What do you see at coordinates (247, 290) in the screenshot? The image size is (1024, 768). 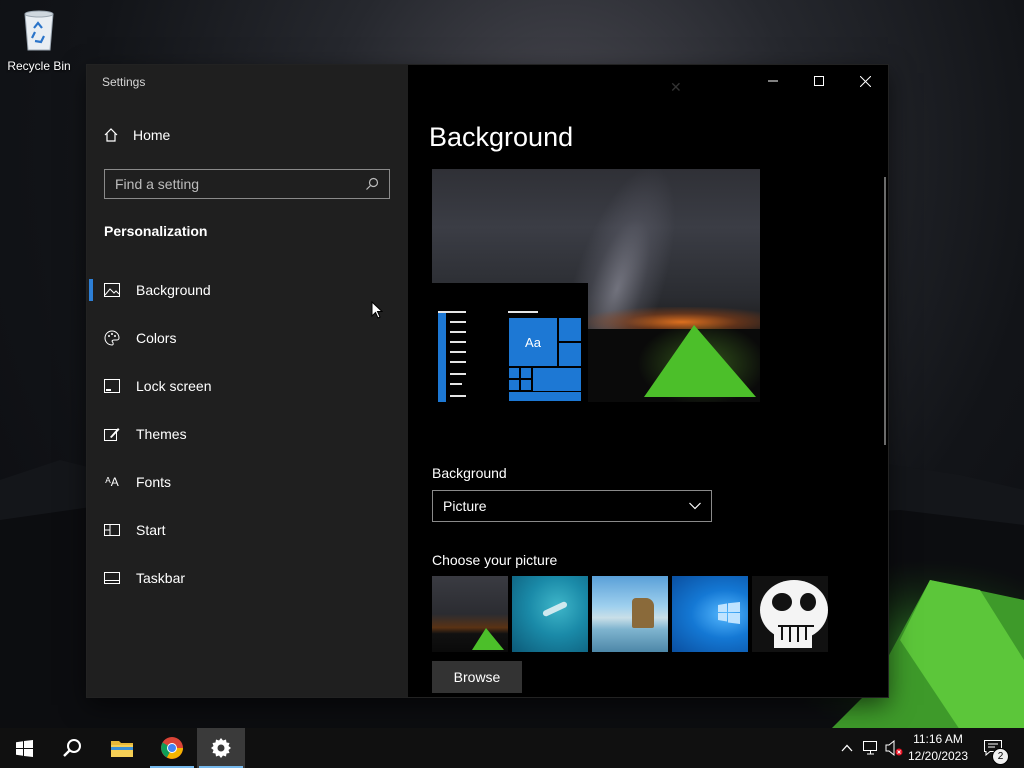 I see `nav-item-background: Background` at bounding box center [247, 290].